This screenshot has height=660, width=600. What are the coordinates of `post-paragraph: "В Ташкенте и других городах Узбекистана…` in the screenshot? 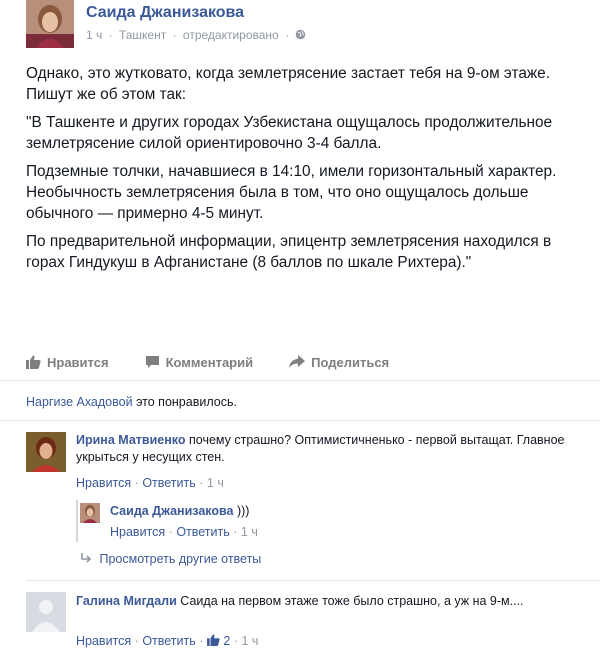 It's located at (289, 133).